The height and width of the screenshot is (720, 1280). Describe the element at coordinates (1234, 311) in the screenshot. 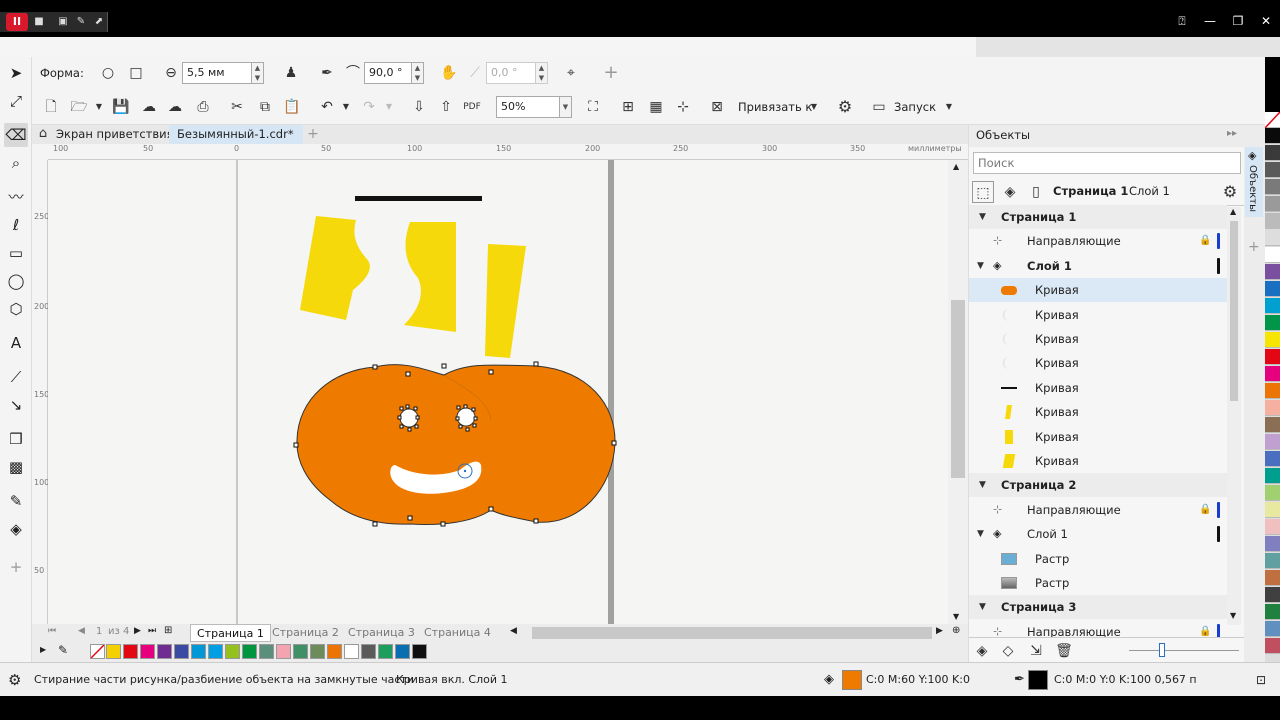

I see `docker-scroll-thumb` at that location.